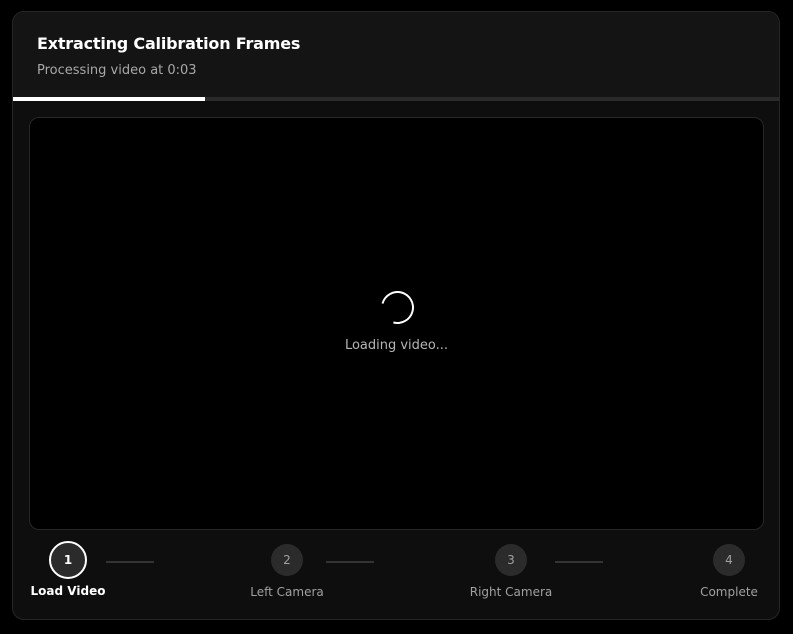  I want to click on step-left-camera: 2 Left Camera, so click(287, 569).